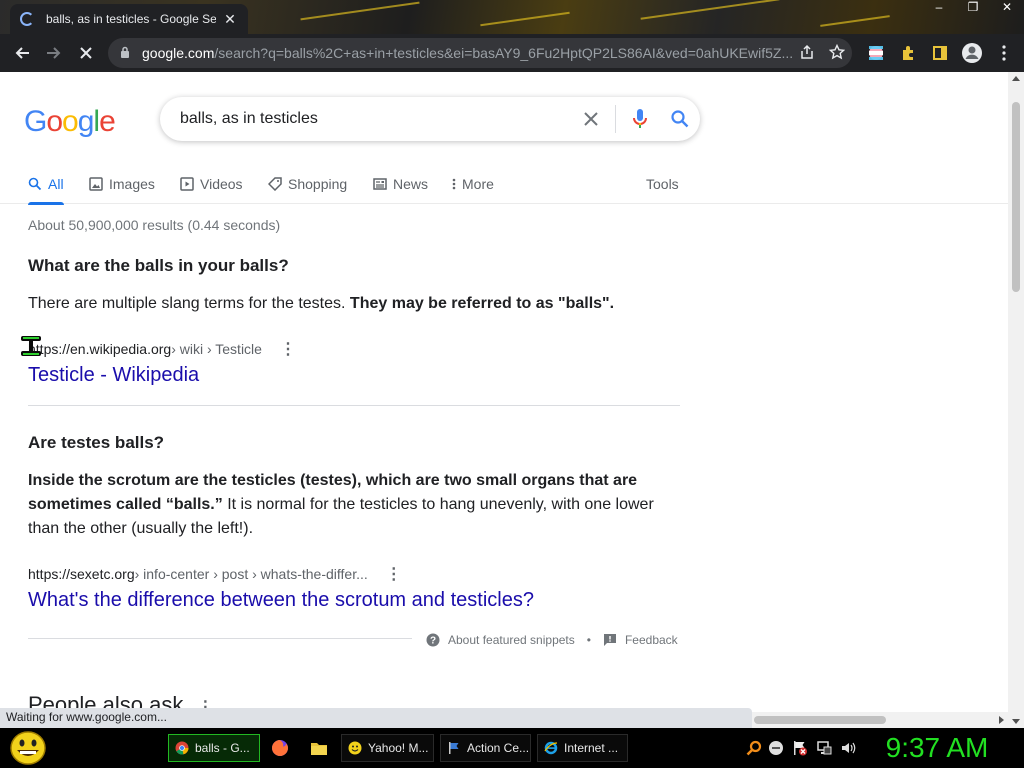 This screenshot has height=768, width=1024. What do you see at coordinates (754, 748) in the screenshot?
I see `search-tray-icon` at bounding box center [754, 748].